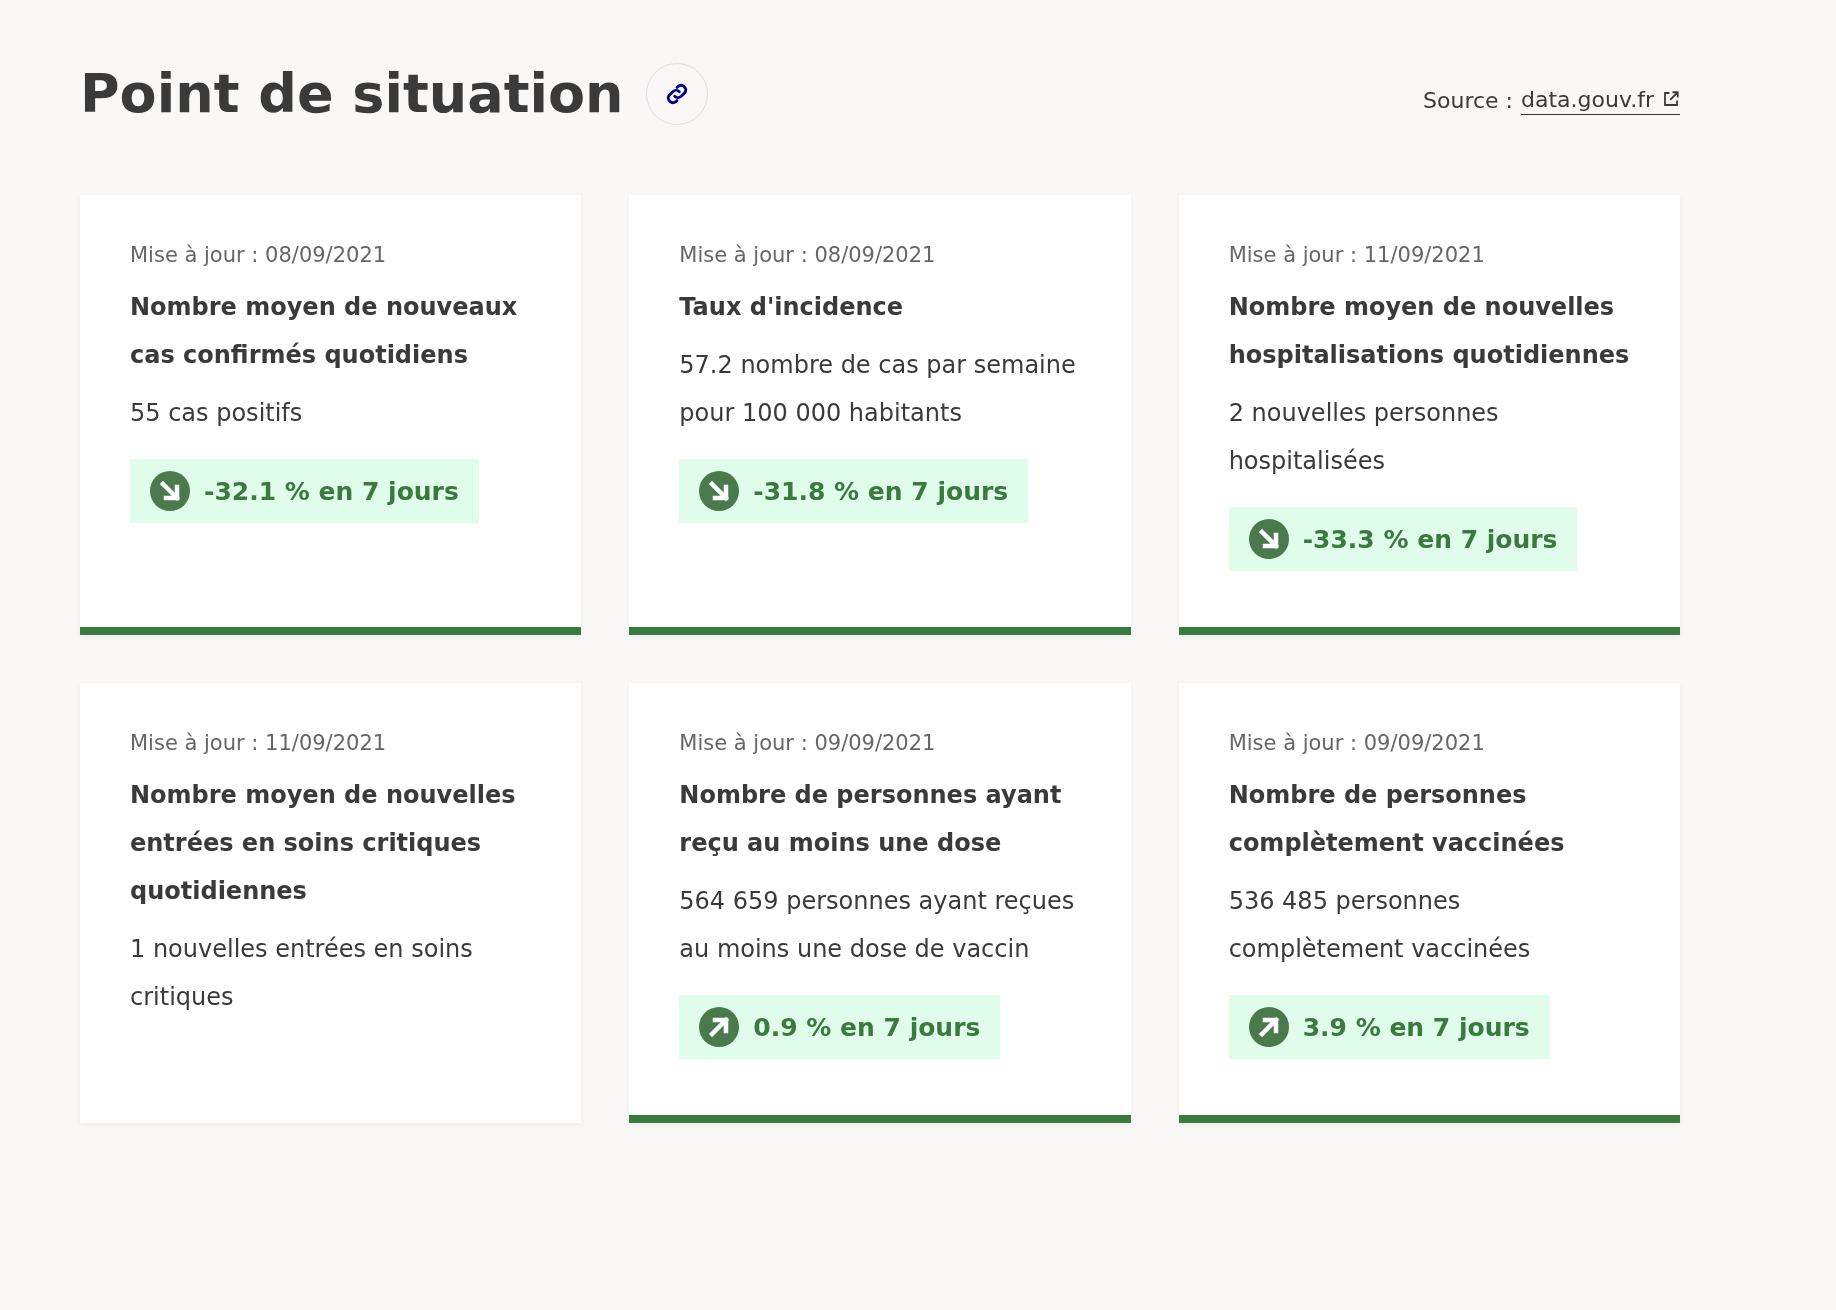 The height and width of the screenshot is (1310, 1836). I want to click on trend-label: 3.9 % en 7 jours, so click(1416, 1027).